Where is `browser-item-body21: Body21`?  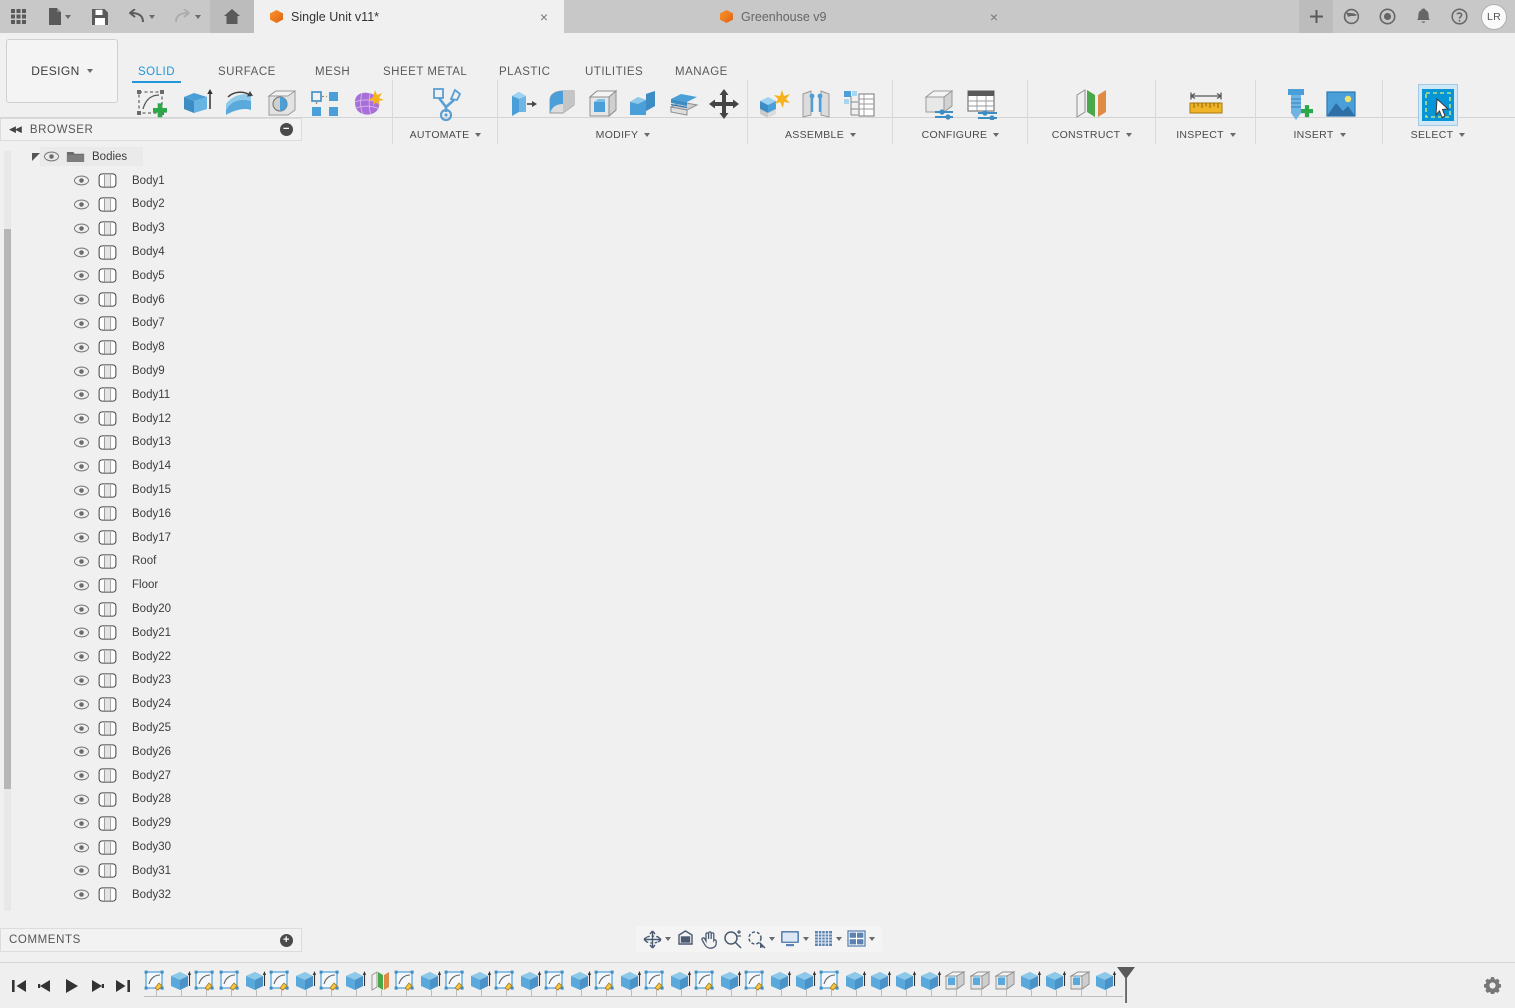
browser-item-body21: Body21 is located at coordinates (151, 633).